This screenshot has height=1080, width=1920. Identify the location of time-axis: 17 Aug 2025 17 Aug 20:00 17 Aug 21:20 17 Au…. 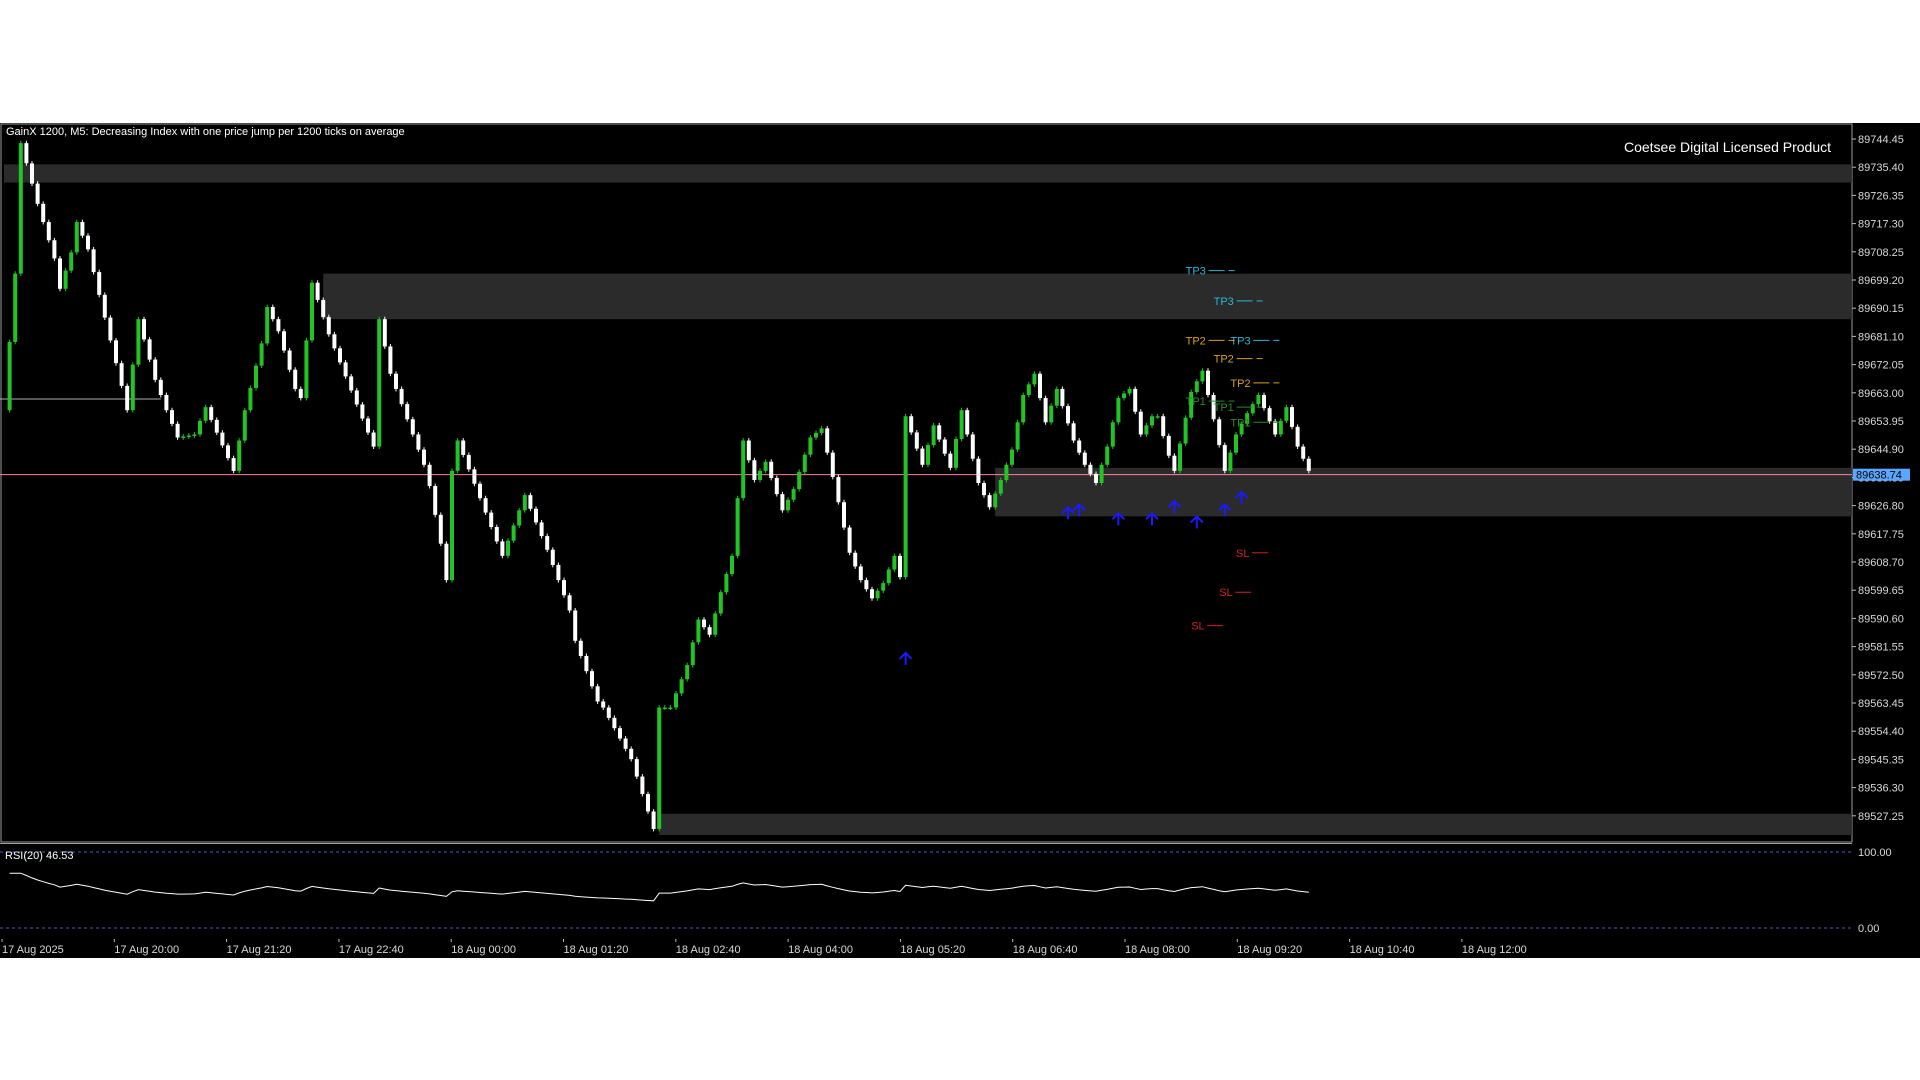
(960, 948).